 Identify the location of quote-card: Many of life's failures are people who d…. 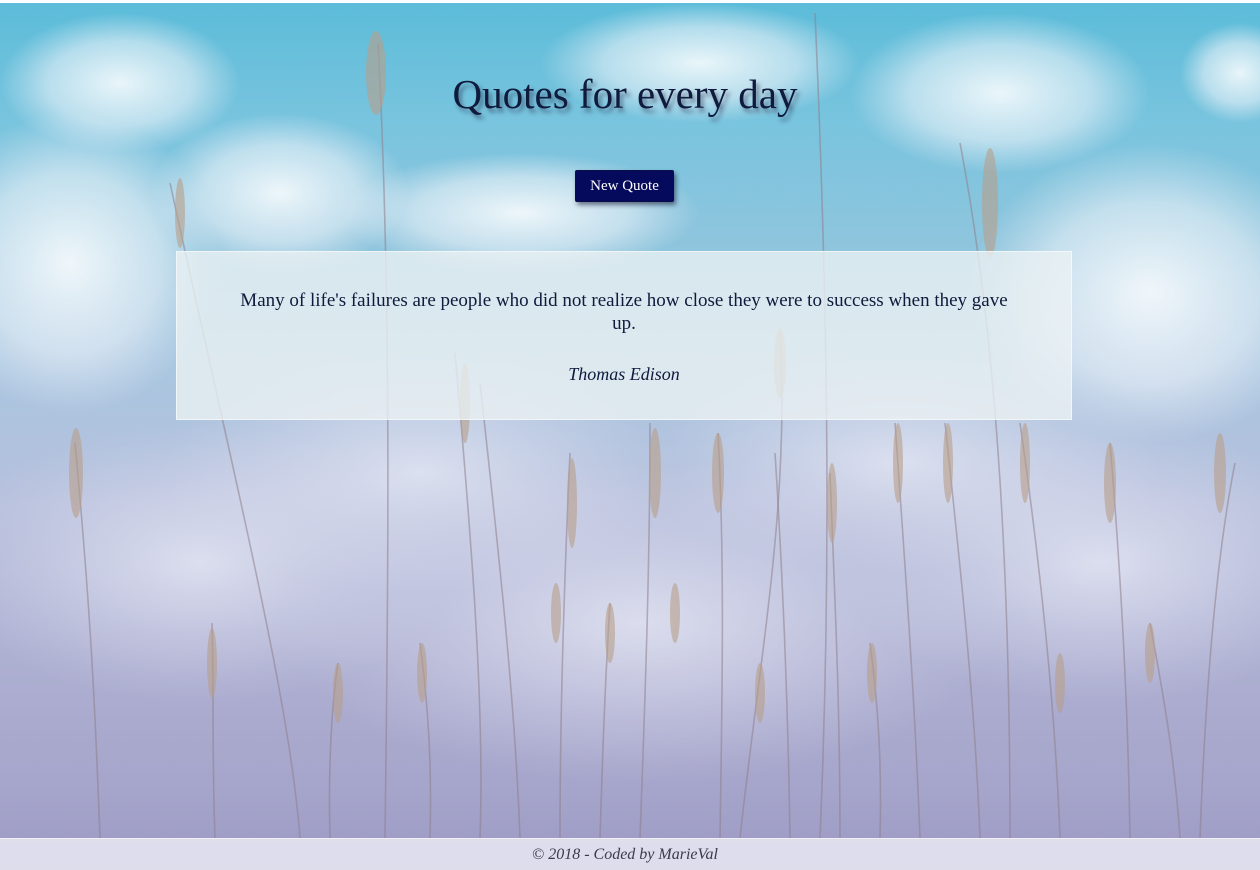
(624, 335).